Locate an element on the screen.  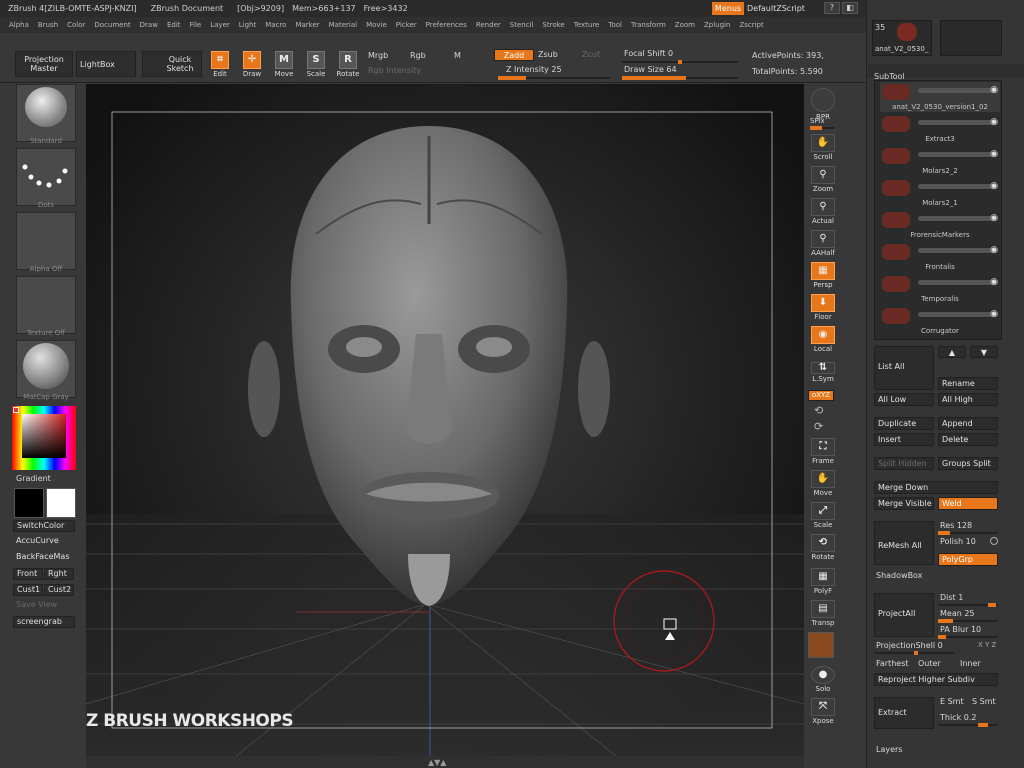
dist-slider: Dist 1 is located at coordinates (951, 597).